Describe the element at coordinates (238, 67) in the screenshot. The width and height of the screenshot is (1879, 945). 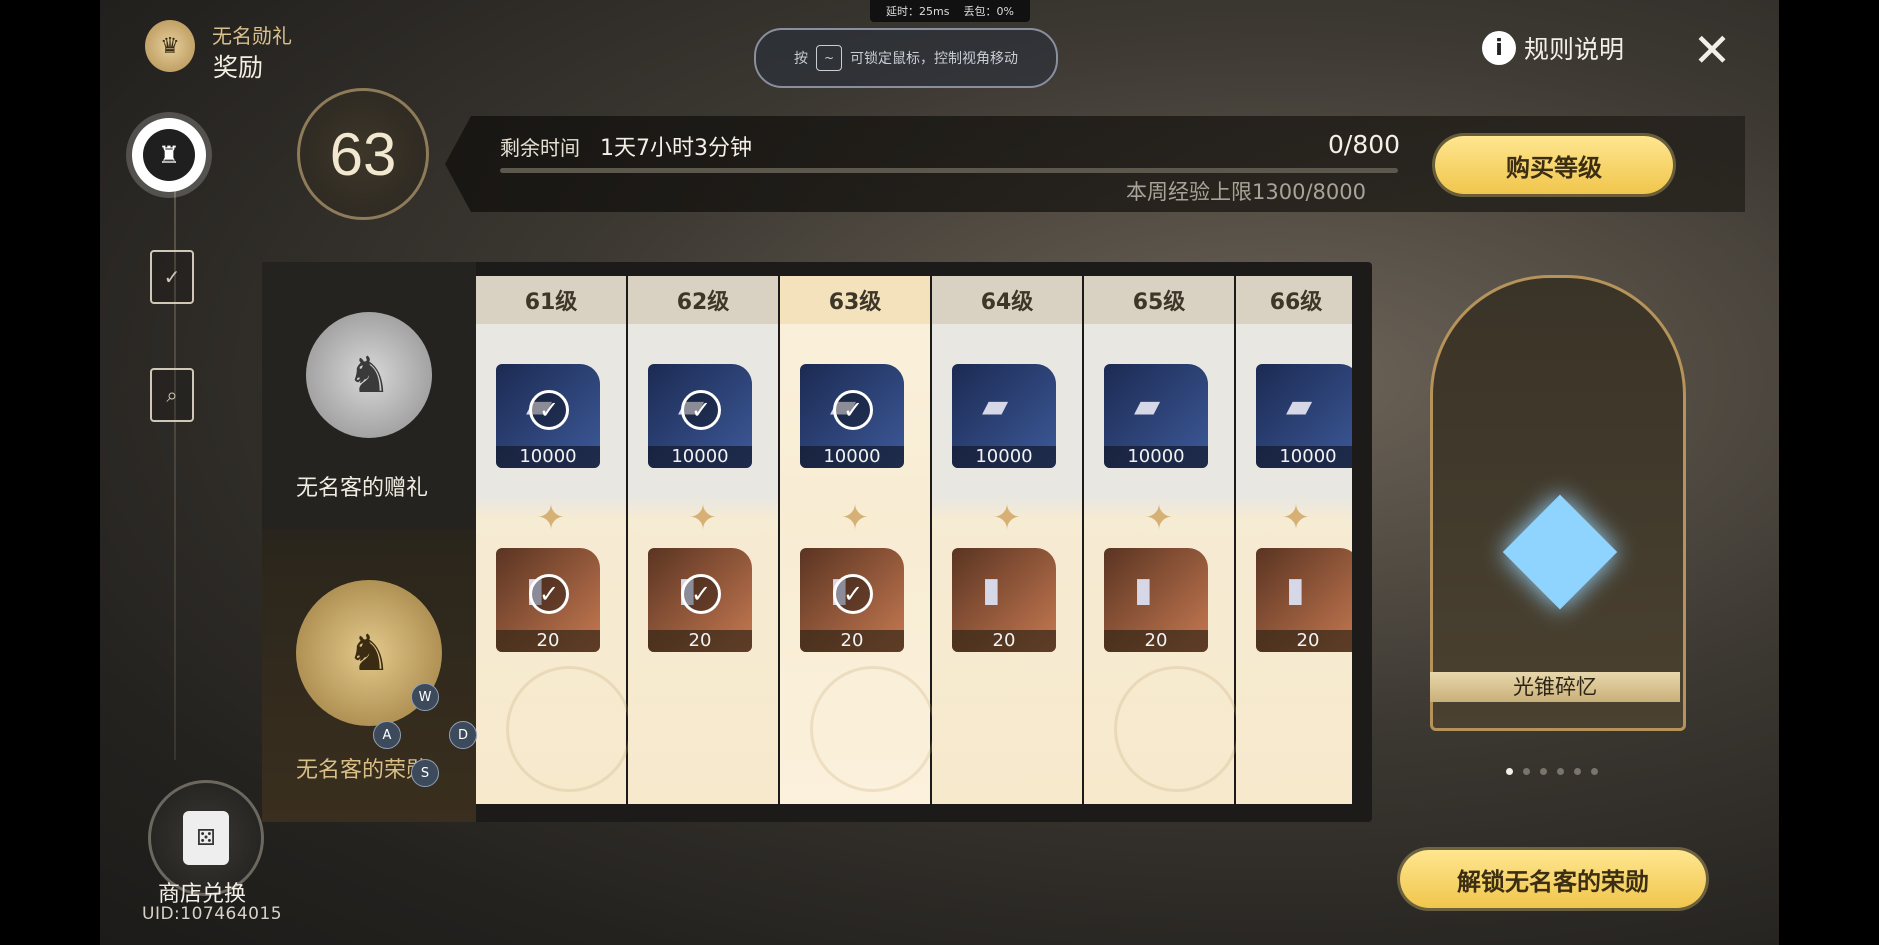
I see `page-title: 奖励` at that location.